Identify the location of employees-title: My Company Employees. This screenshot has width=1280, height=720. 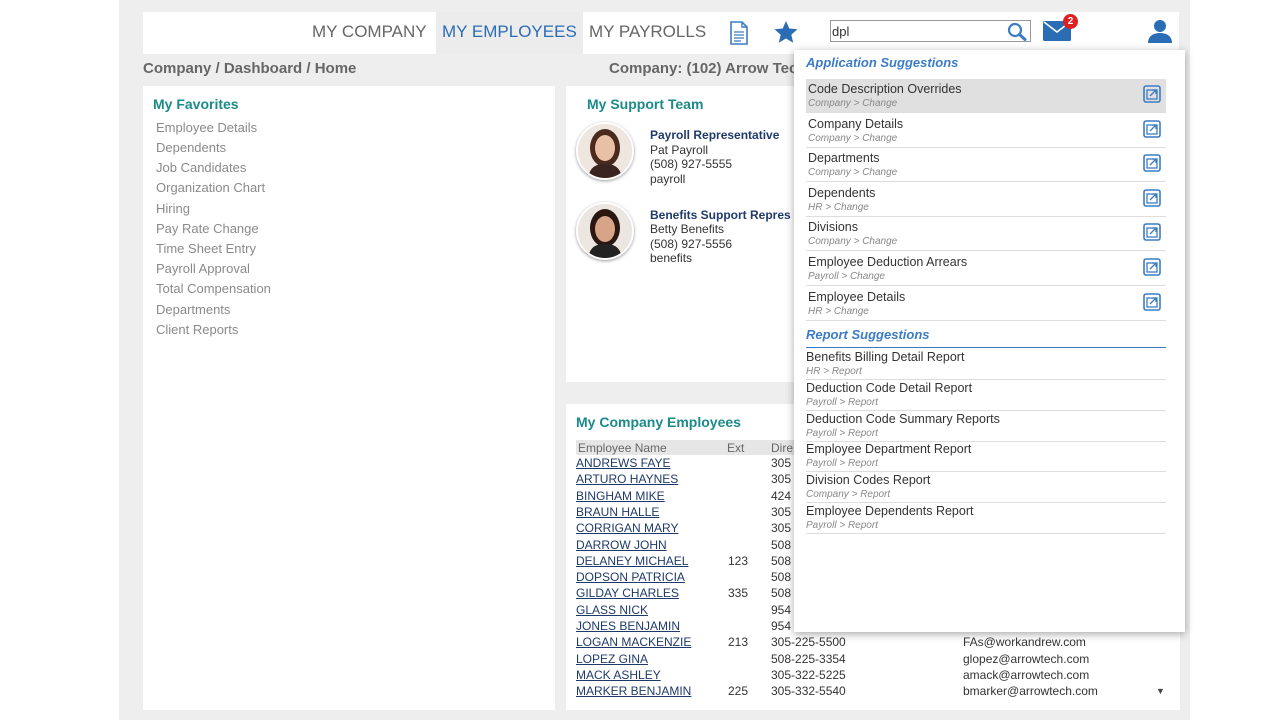
(658, 422).